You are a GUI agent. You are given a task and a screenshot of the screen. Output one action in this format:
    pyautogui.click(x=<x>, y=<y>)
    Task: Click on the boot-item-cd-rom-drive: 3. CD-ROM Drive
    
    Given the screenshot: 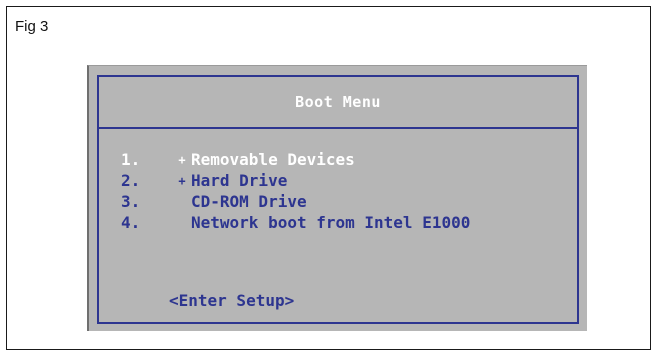 What is the action you would take?
    pyautogui.click(x=295, y=201)
    